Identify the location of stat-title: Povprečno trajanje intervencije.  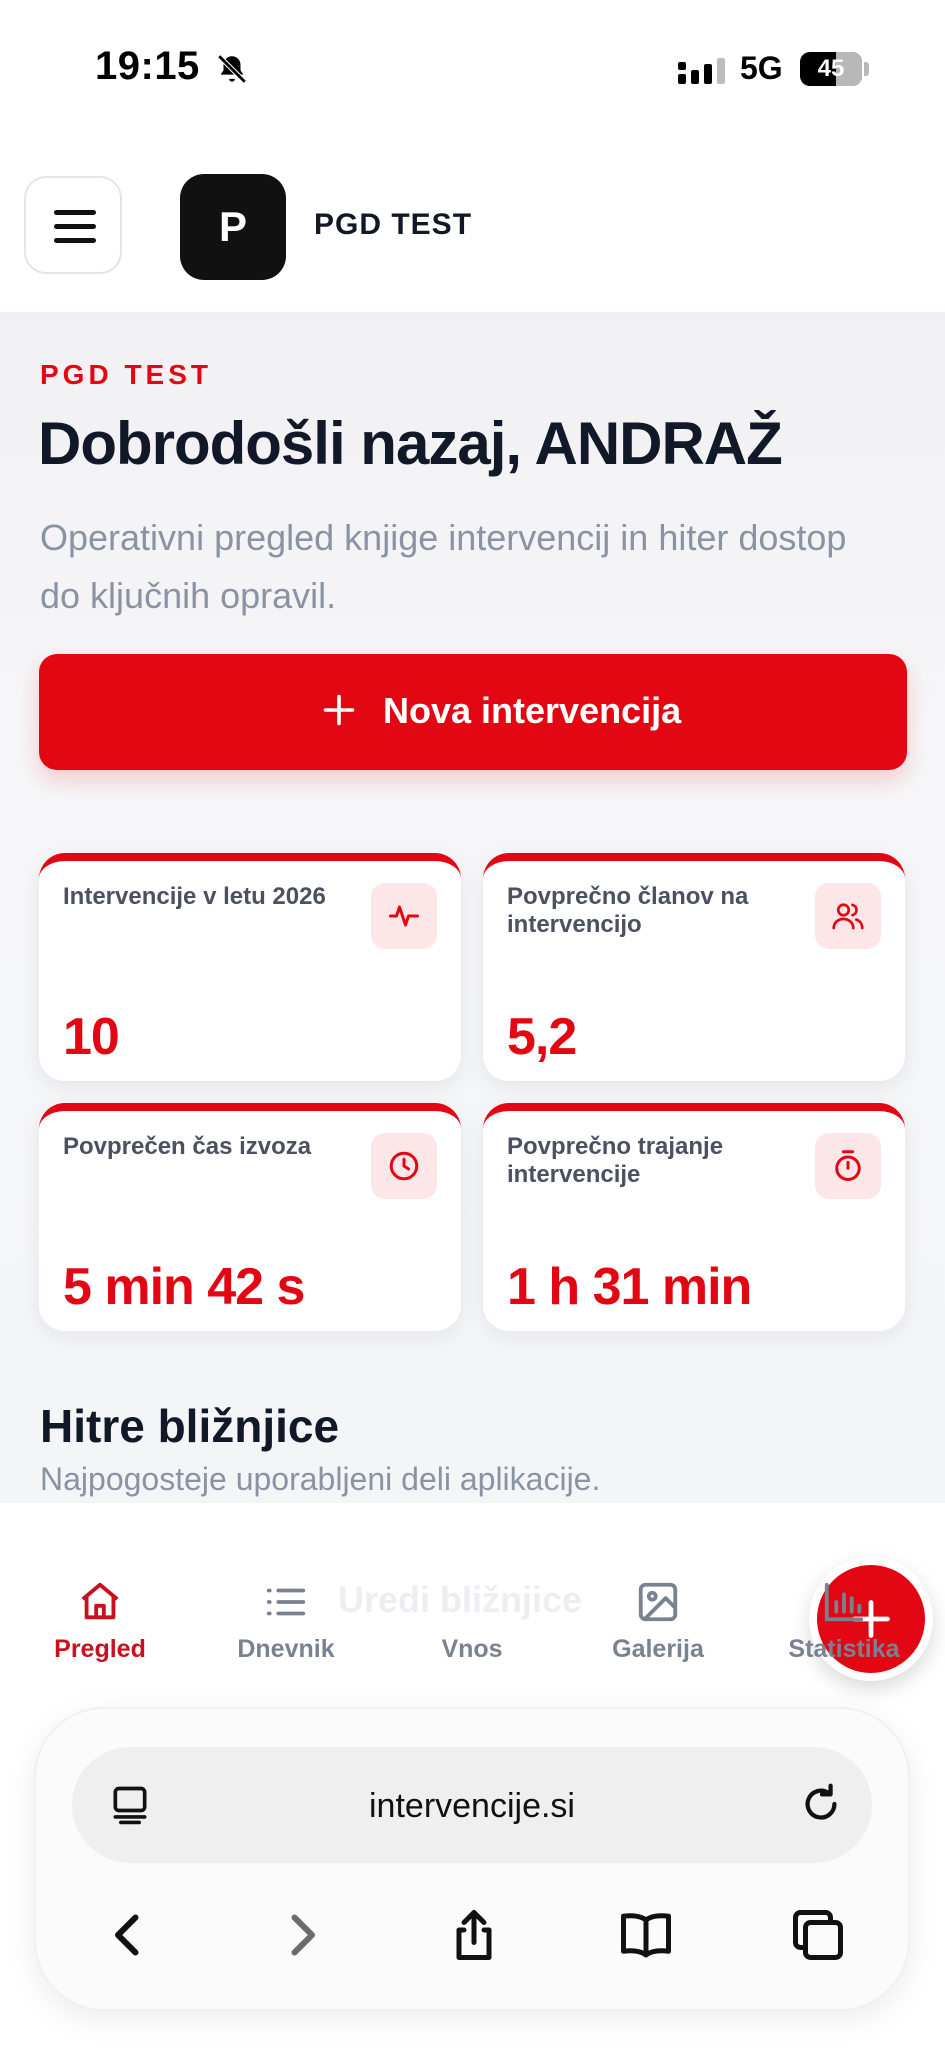
(615, 1160).